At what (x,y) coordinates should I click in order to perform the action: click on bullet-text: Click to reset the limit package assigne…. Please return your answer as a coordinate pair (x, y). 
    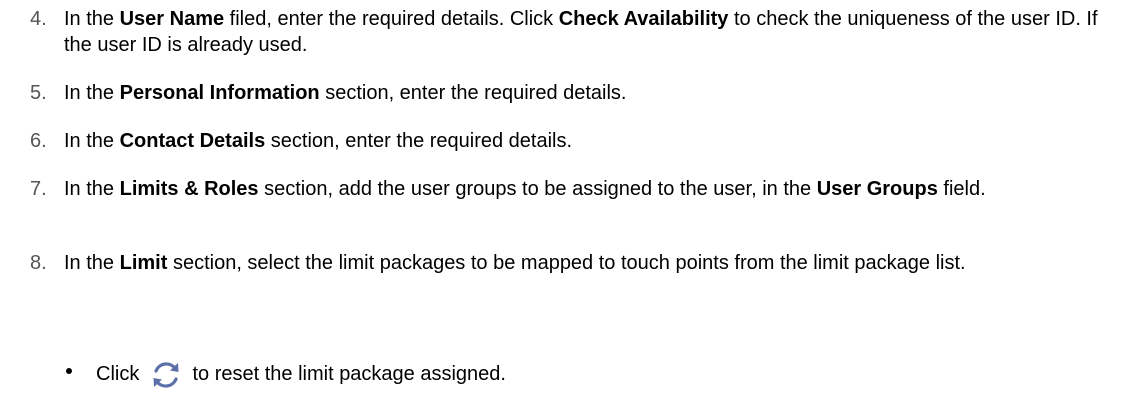
    Looking at the image, I should click on (301, 375).